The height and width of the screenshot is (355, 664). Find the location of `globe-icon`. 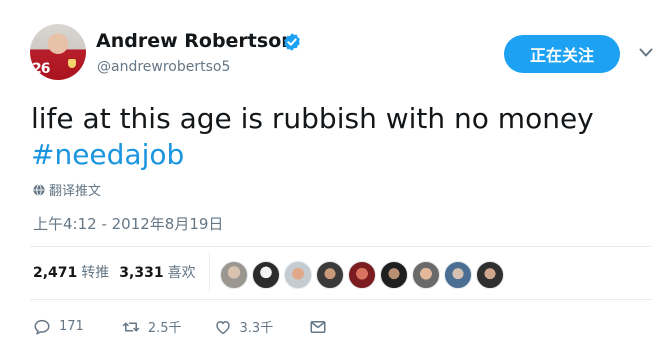

globe-icon is located at coordinates (39, 189).